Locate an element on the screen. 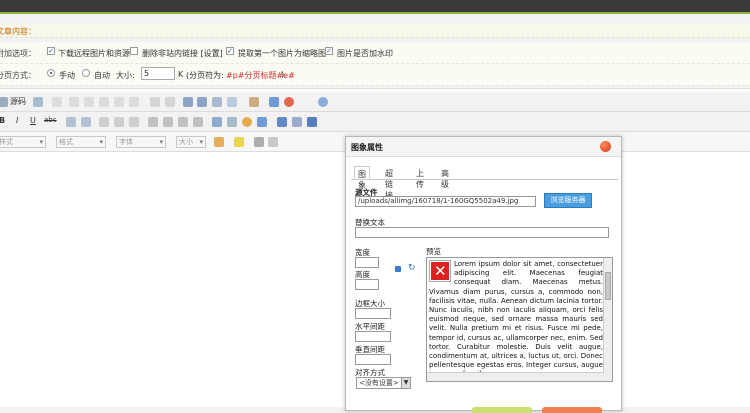  hspace-input is located at coordinates (373, 336).